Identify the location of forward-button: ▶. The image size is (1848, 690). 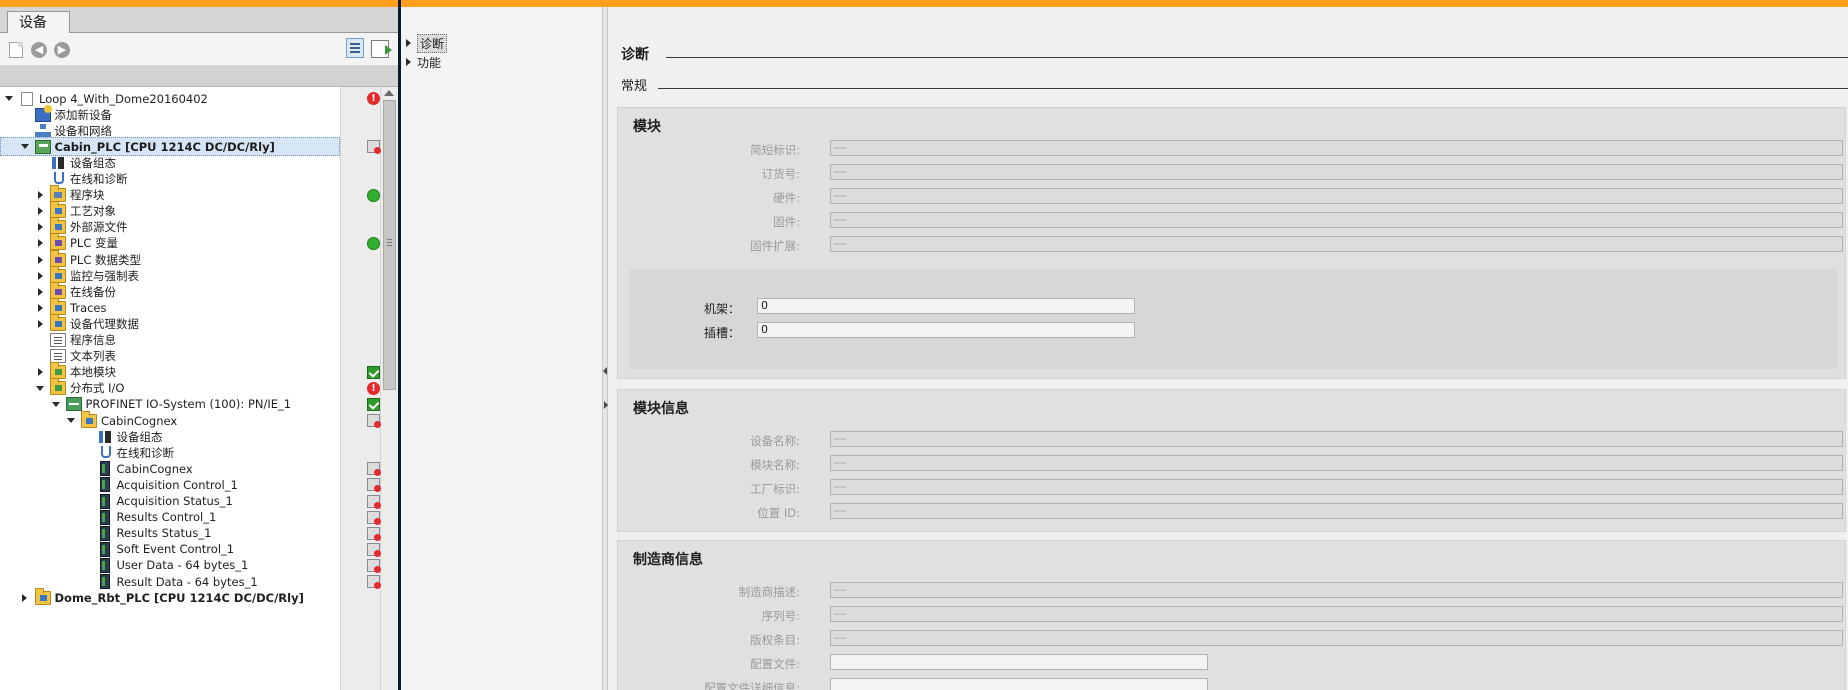
(62, 50).